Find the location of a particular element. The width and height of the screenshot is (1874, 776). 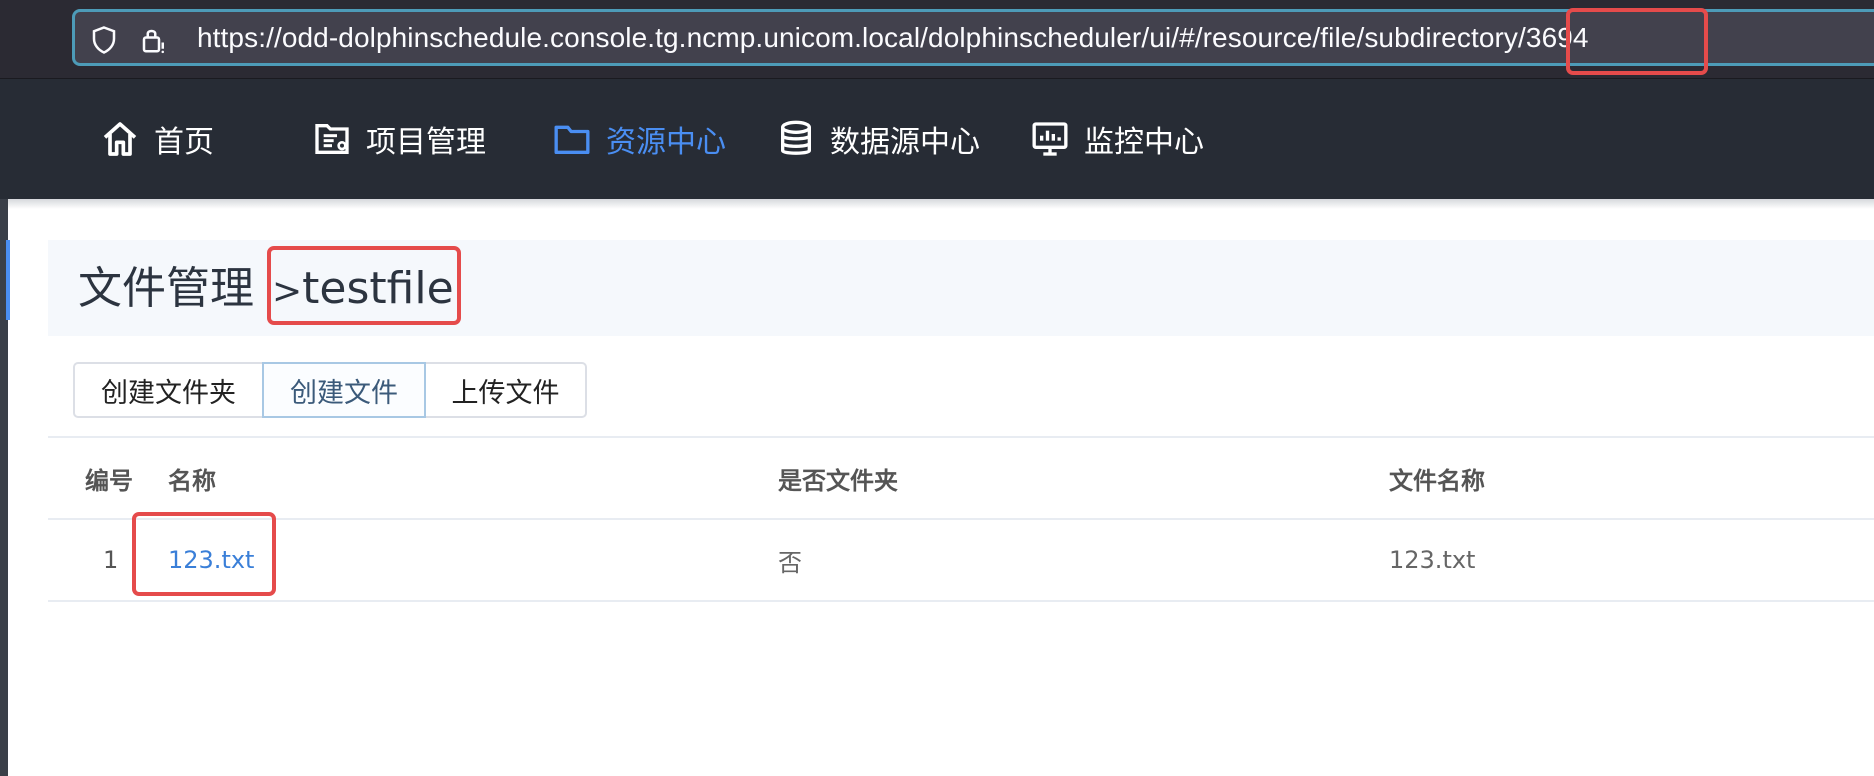

nav-item-monitor: 监控中心 is located at coordinates (1117, 139).